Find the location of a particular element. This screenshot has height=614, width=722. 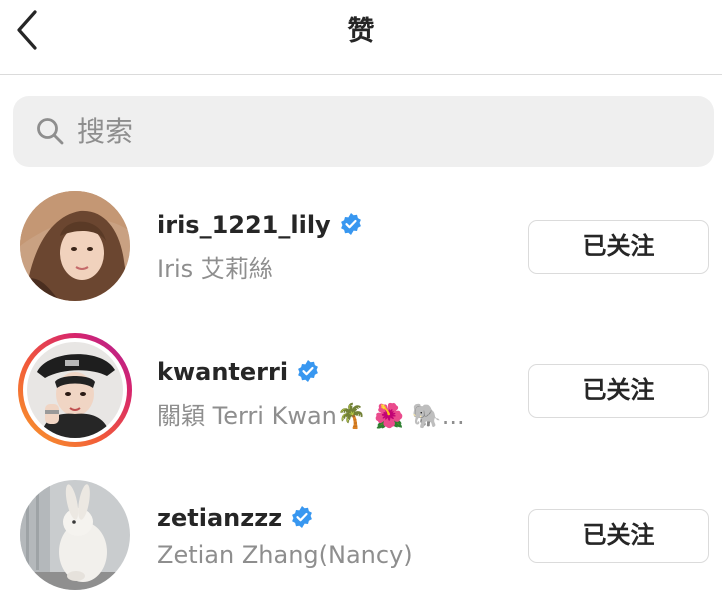

search-input is located at coordinates (377, 131).